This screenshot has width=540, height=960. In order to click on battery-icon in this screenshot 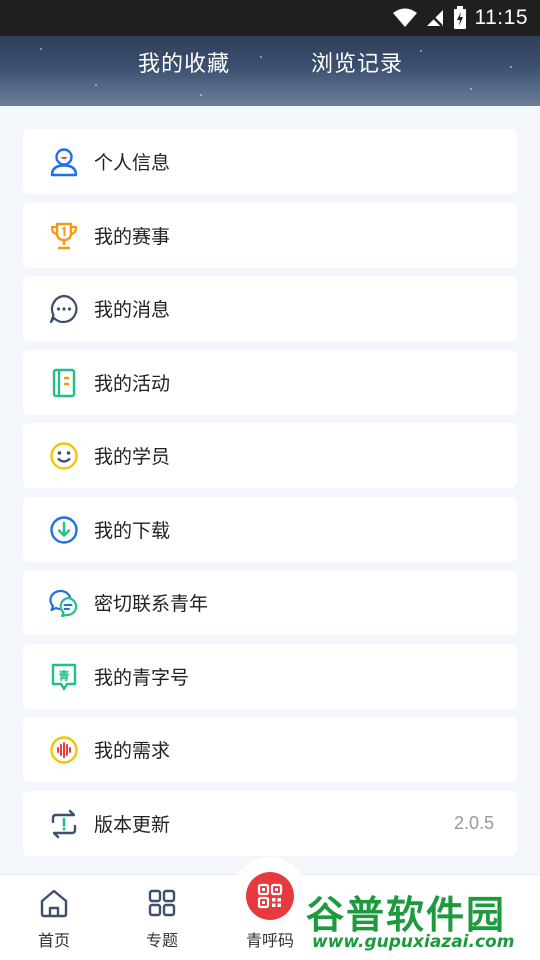, I will do `click(459, 17)`.